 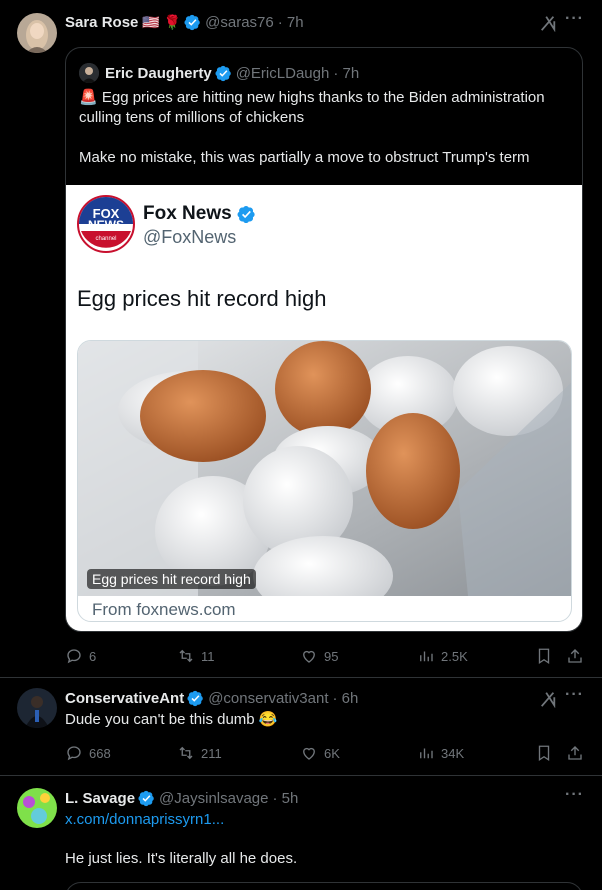 I want to click on repost-button: 211, so click(x=199, y=753).